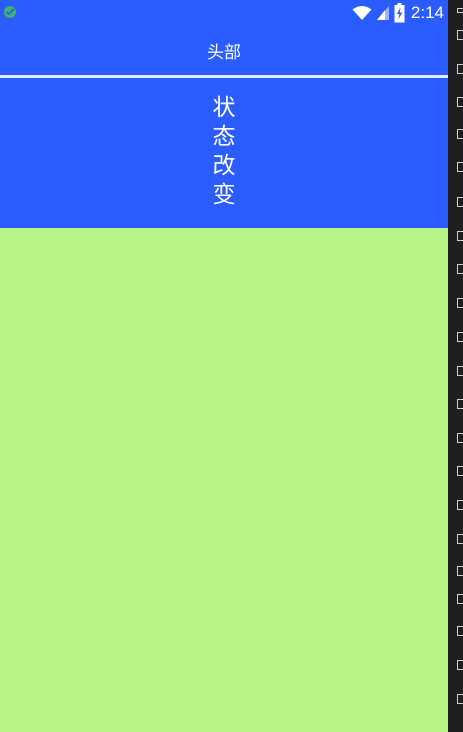  I want to click on header-bar: 头部, so click(224, 50).